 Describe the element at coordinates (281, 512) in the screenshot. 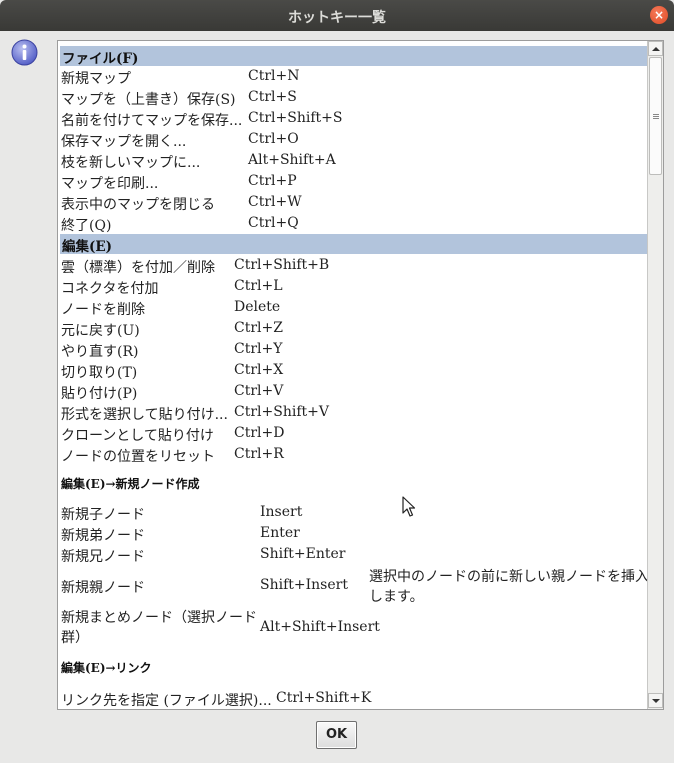

I see `hotkey-shortcut: Insert` at that location.